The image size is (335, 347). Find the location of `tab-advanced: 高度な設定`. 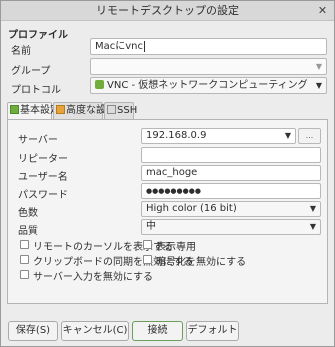

tab-advanced: 高度な設定 is located at coordinates (84, 110).